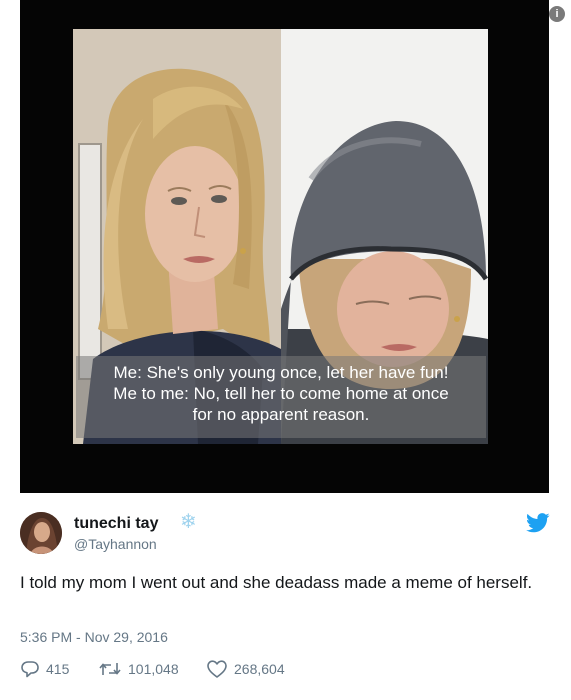  Describe the element at coordinates (281, 414) in the screenshot. I see `caption-line: for no apparent reason.` at that location.